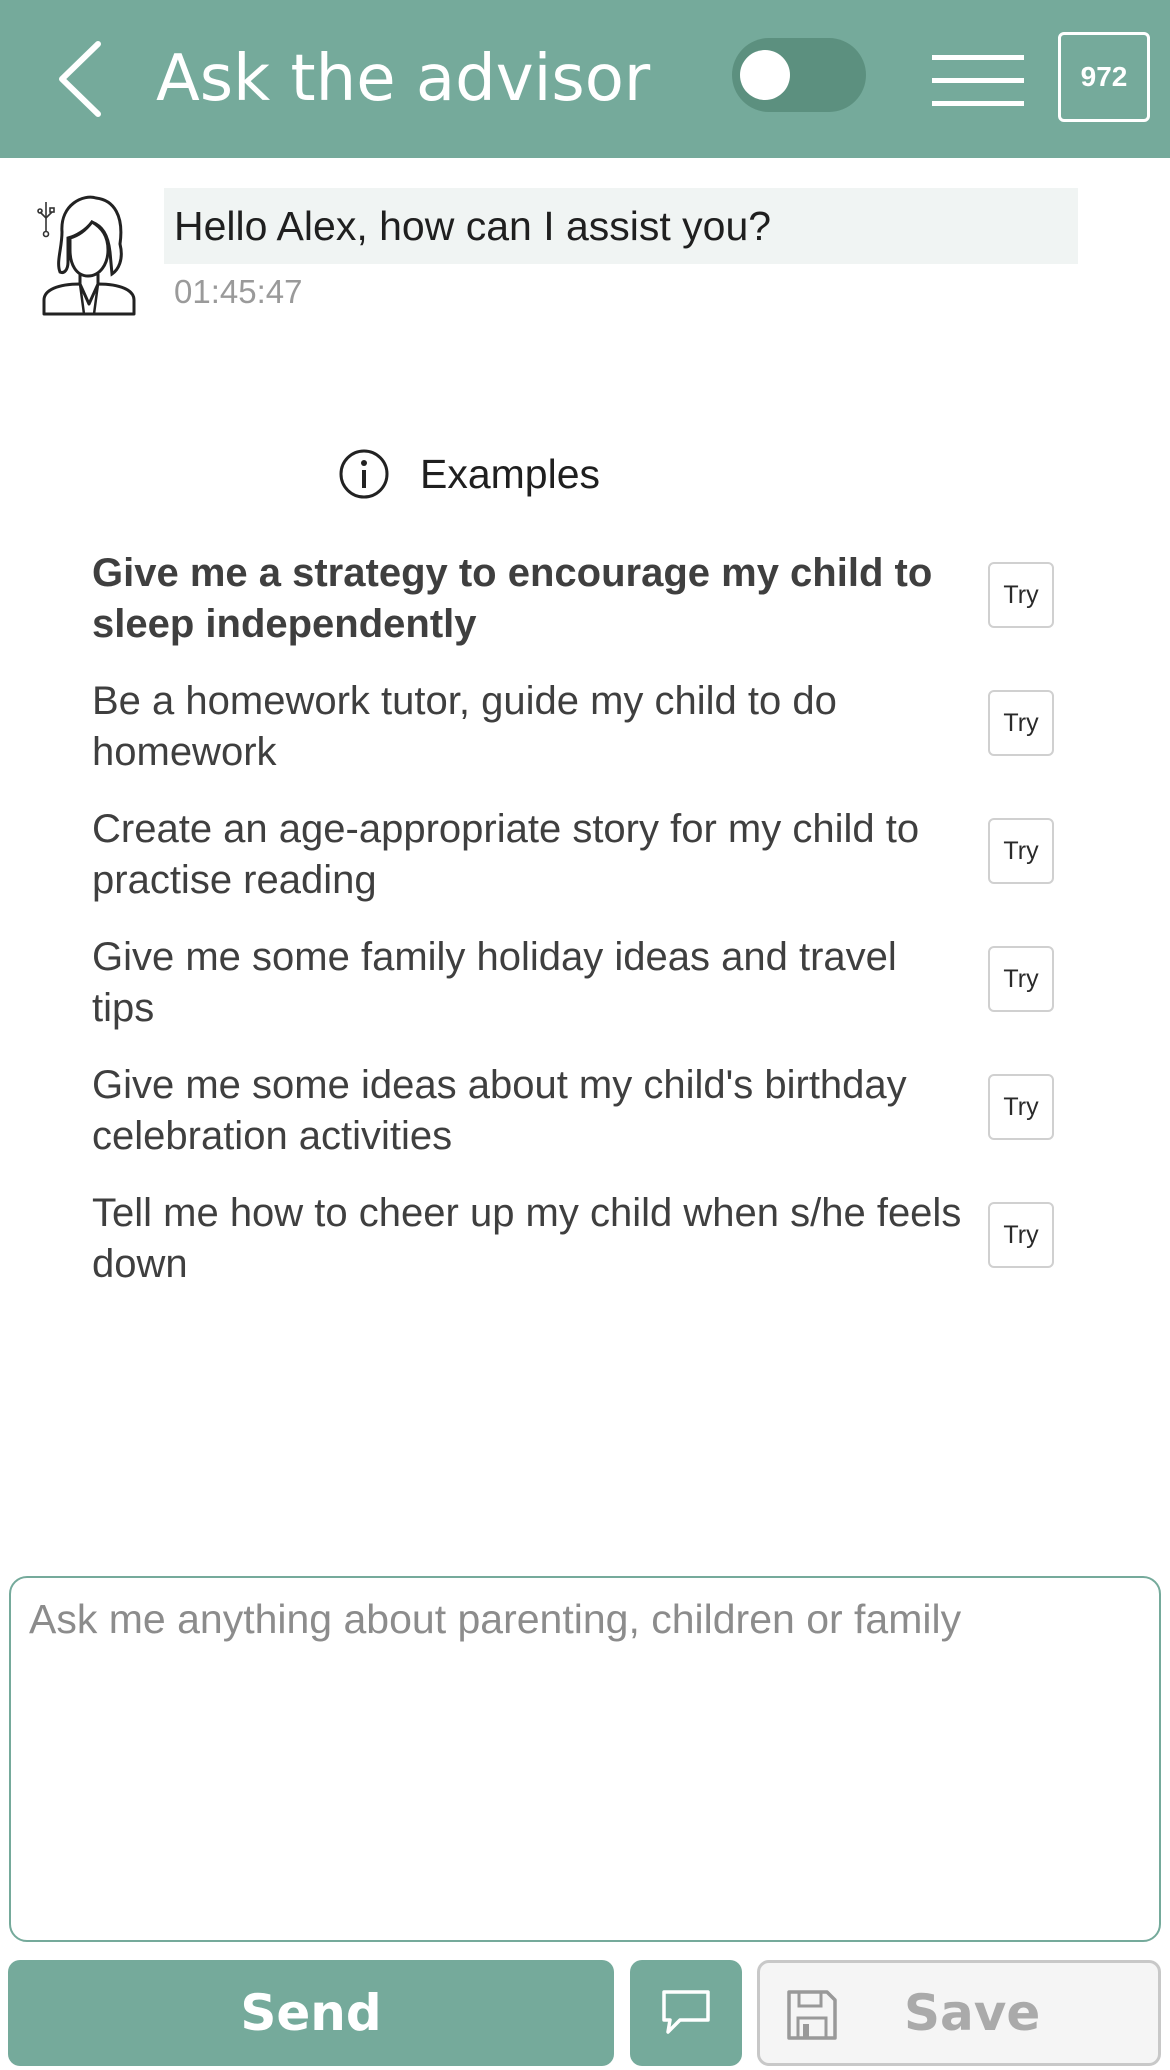  I want to click on examples-label: Examples, so click(510, 473).